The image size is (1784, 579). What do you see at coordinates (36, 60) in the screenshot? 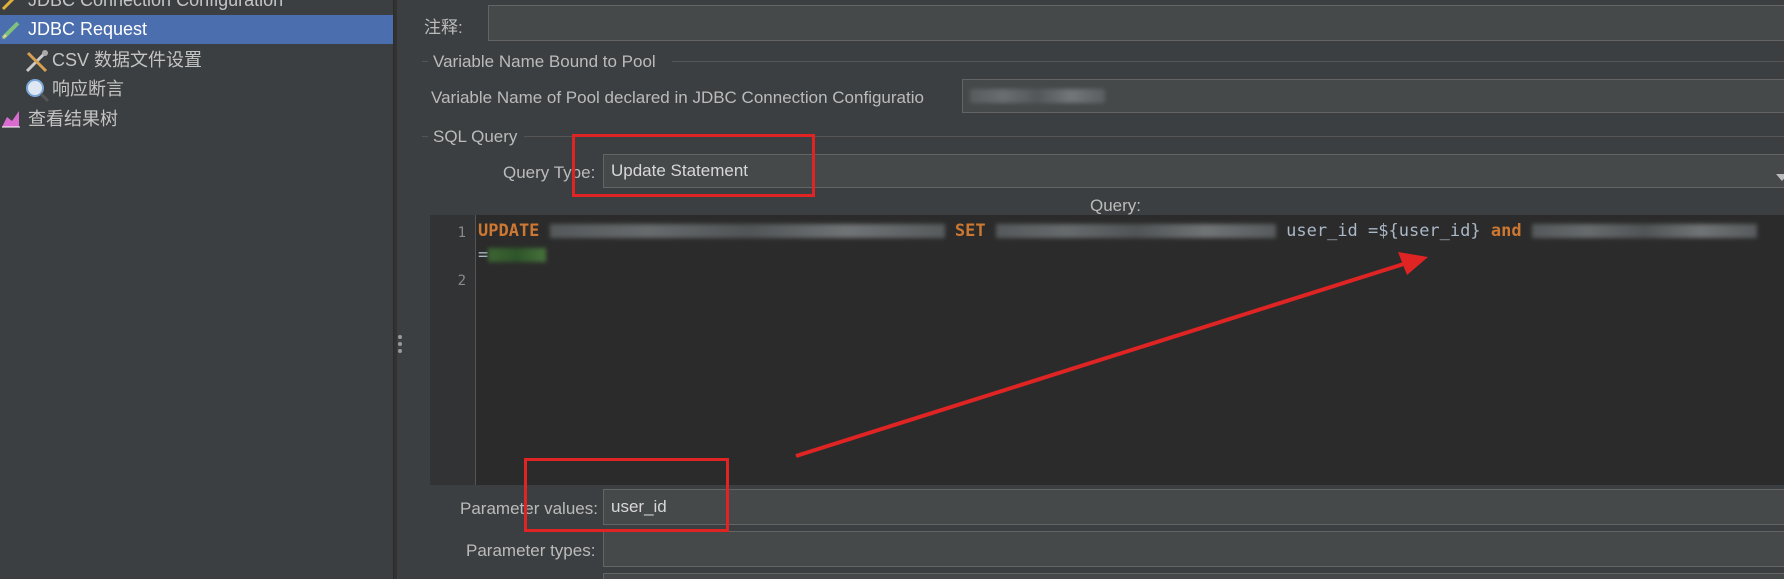
I see `tools-icon` at bounding box center [36, 60].